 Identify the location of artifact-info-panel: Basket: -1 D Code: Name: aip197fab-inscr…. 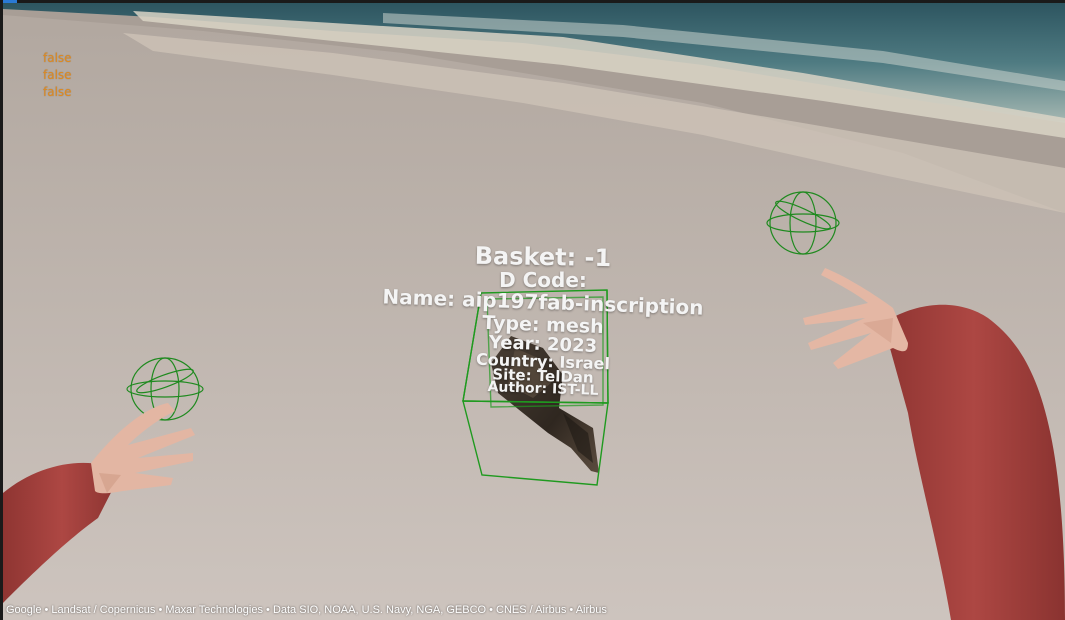
(543, 320).